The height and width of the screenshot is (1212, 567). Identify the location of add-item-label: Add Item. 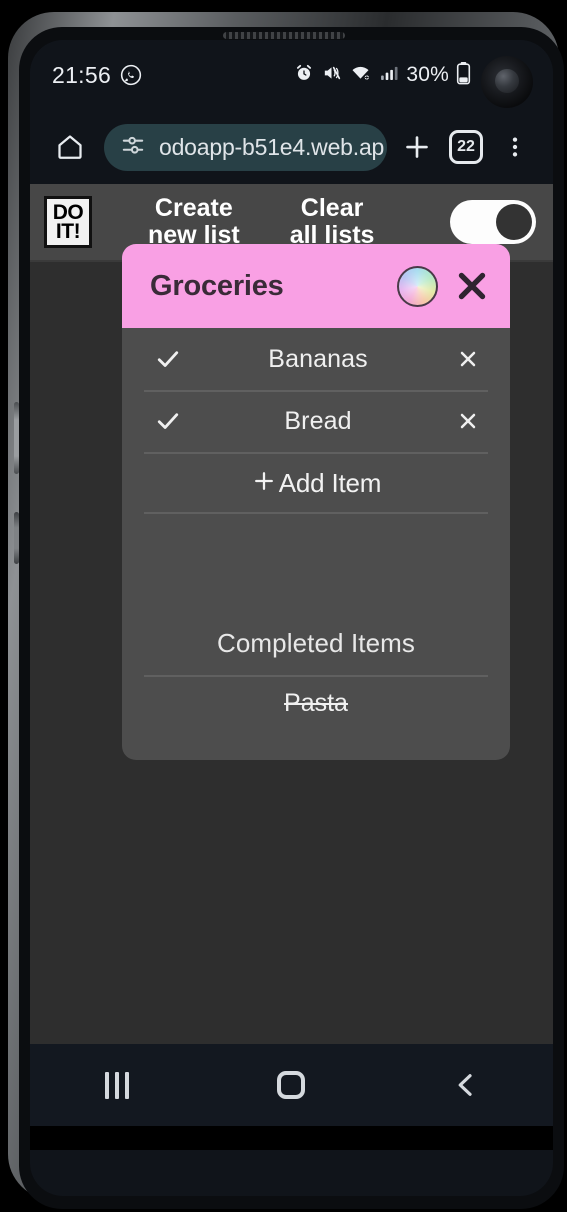
(330, 482).